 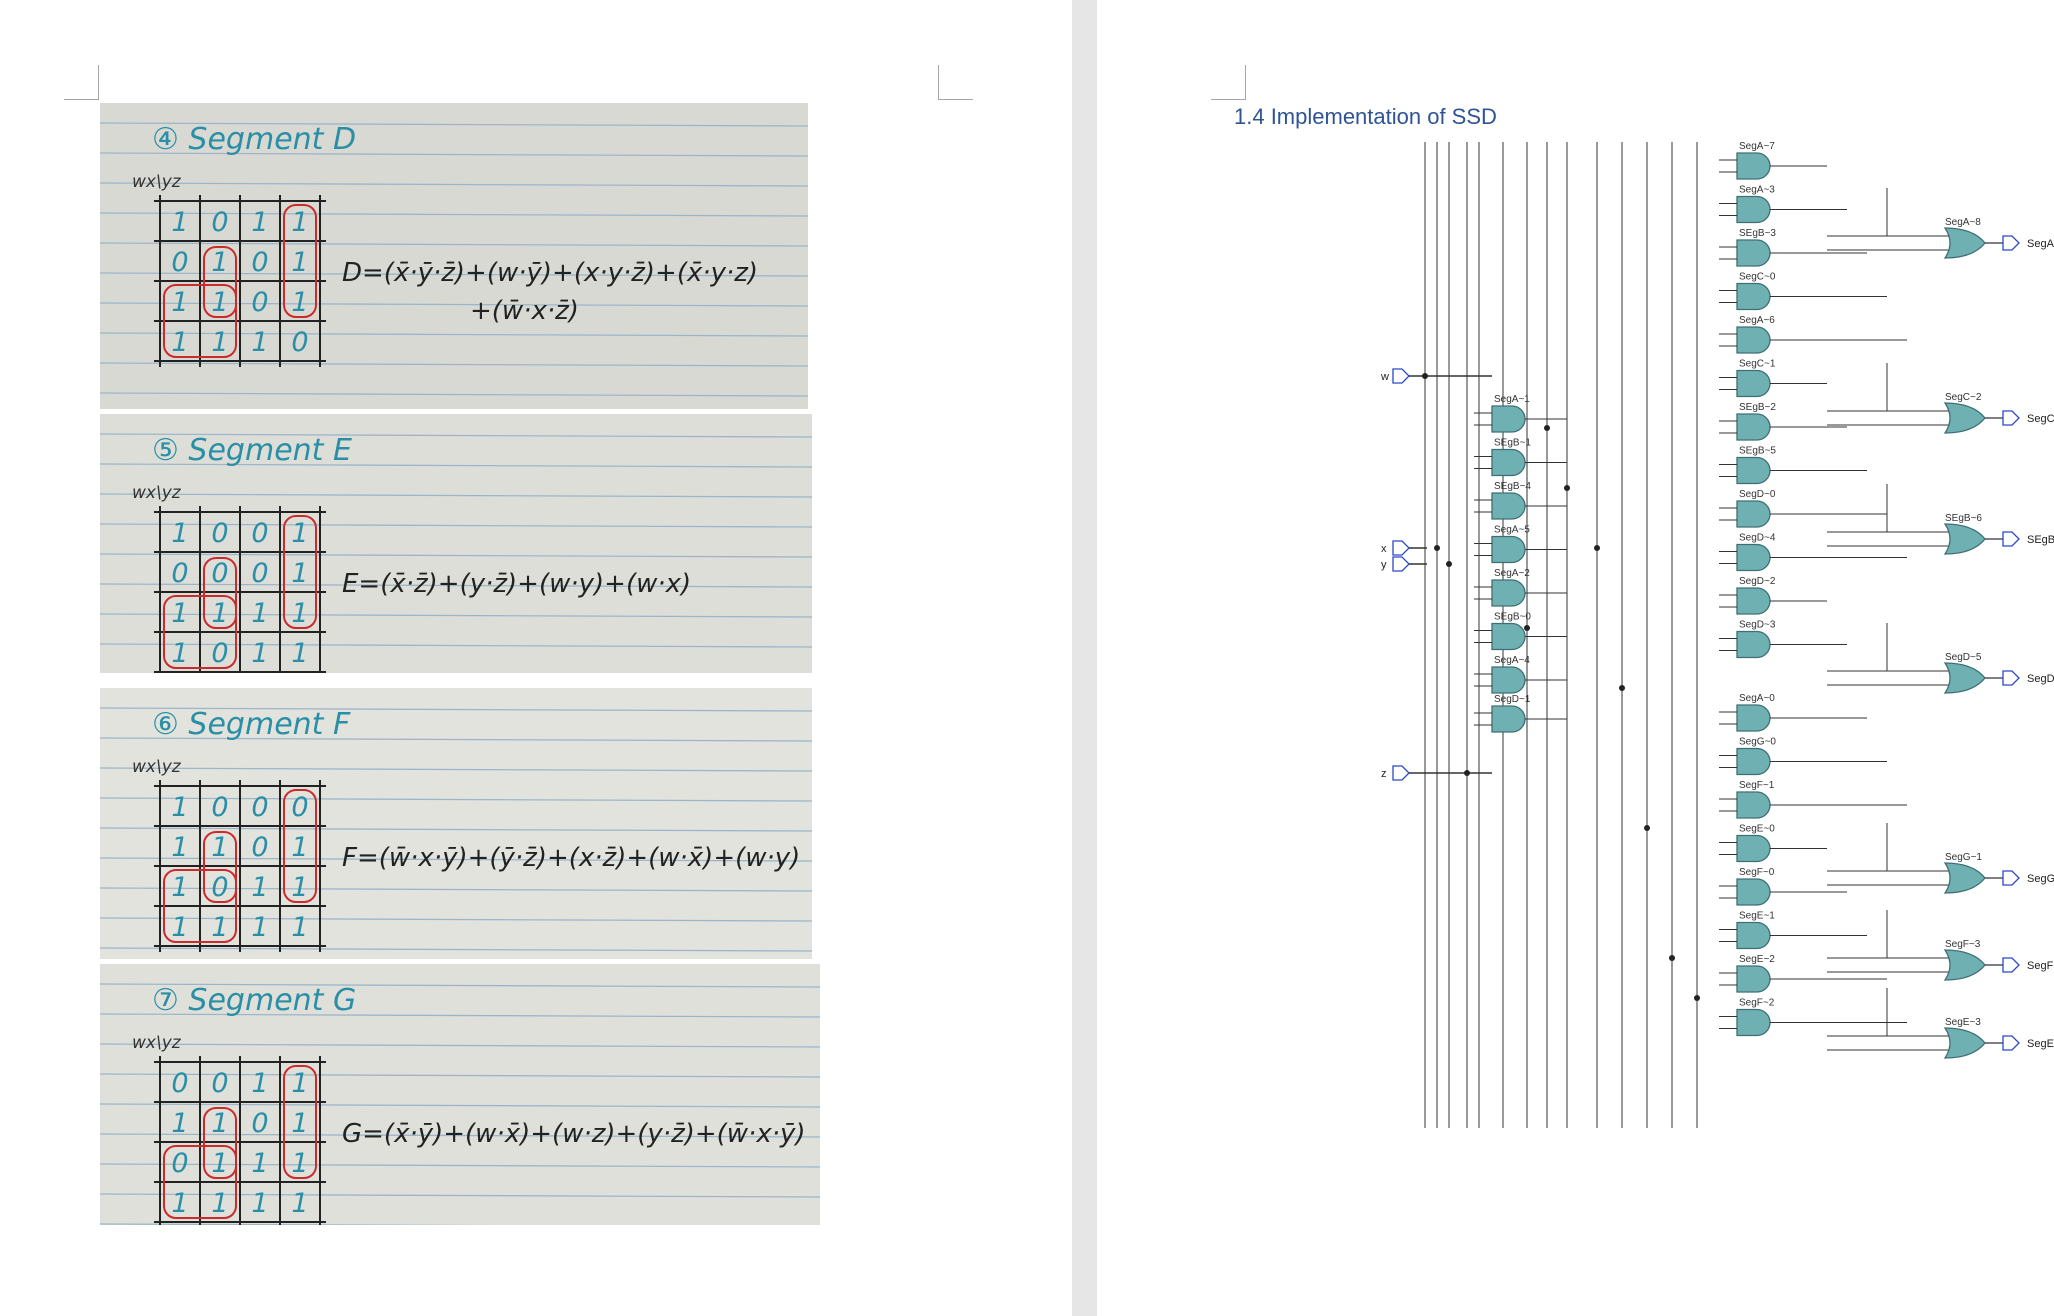 I want to click on and-gate: SEgB~0, so click(x=1502, y=631).